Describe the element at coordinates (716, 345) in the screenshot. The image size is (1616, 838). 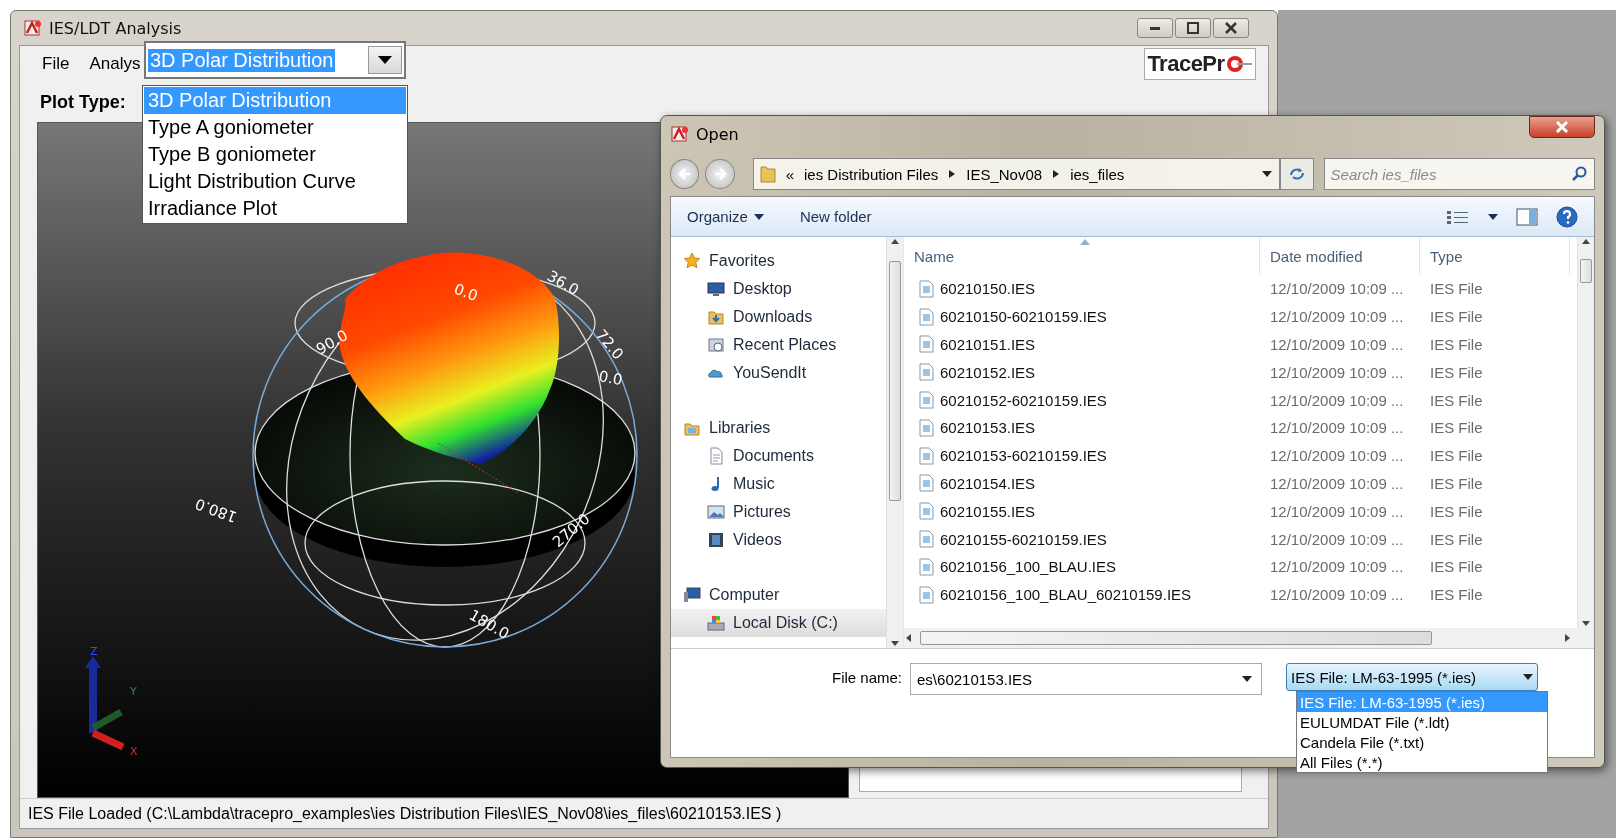
I see `clock-folder-icon` at that location.